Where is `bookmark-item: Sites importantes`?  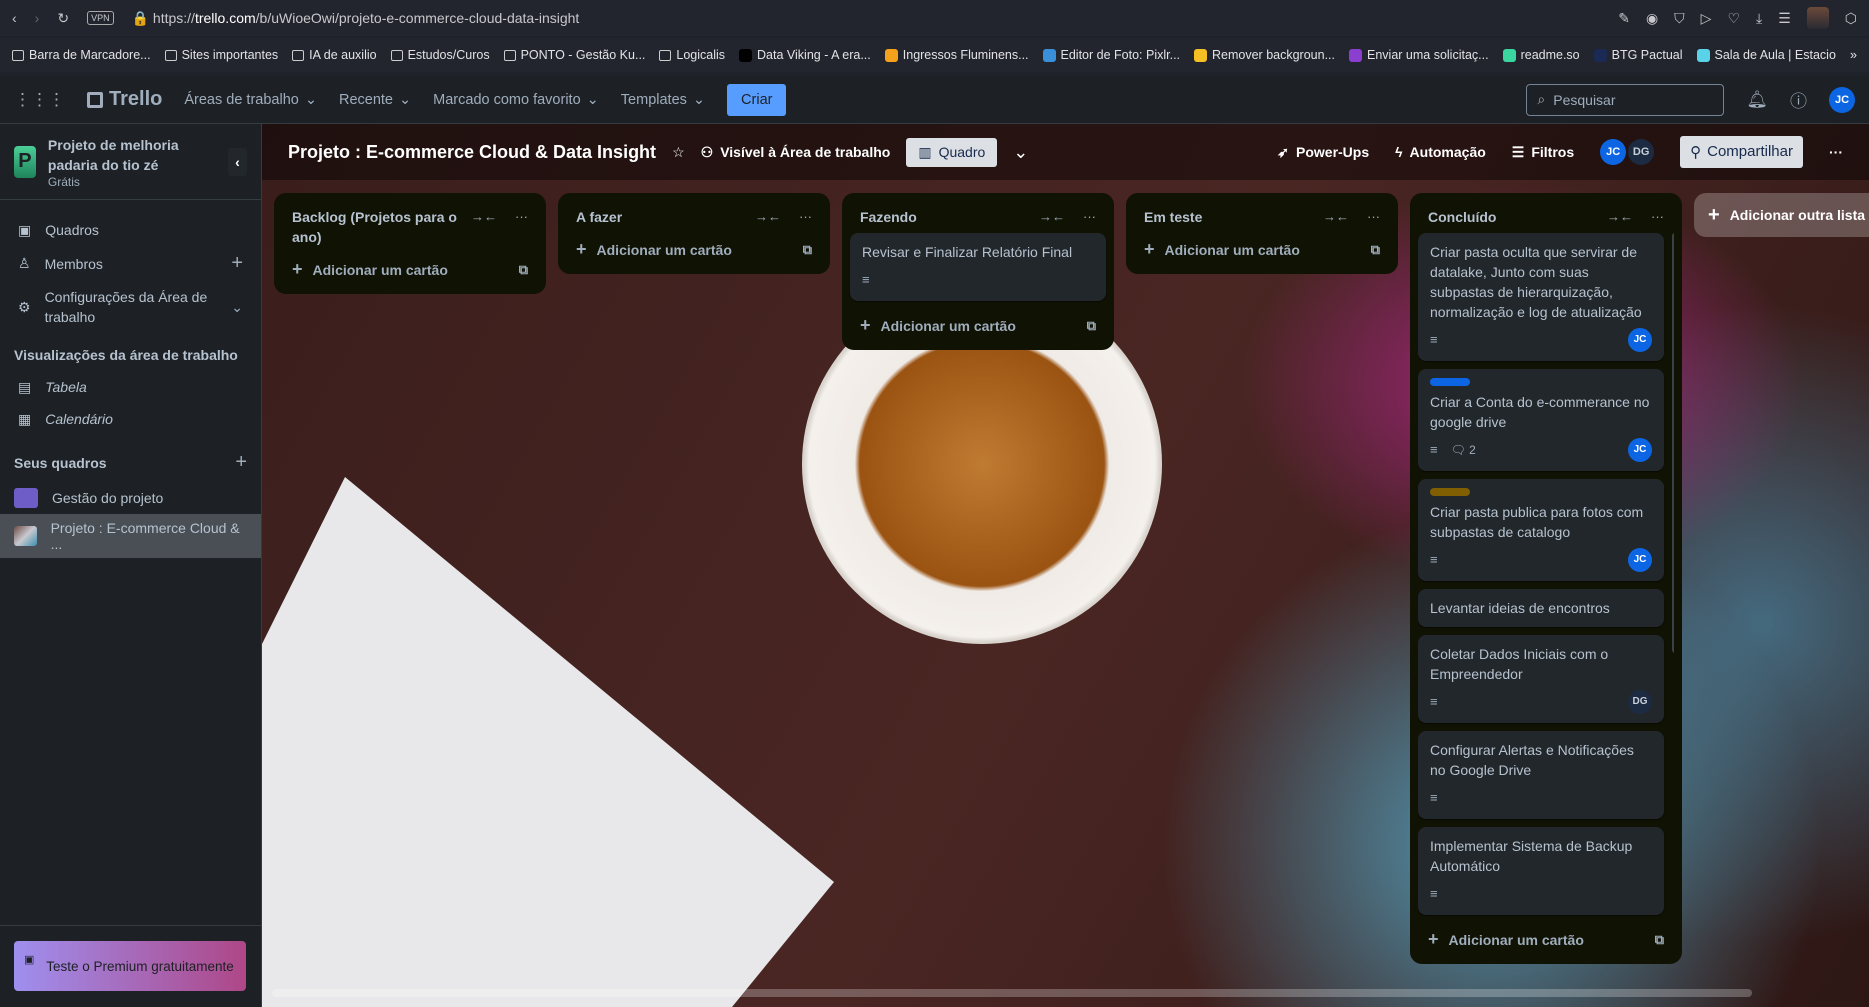
bookmark-item: Sites importantes is located at coordinates (221, 55).